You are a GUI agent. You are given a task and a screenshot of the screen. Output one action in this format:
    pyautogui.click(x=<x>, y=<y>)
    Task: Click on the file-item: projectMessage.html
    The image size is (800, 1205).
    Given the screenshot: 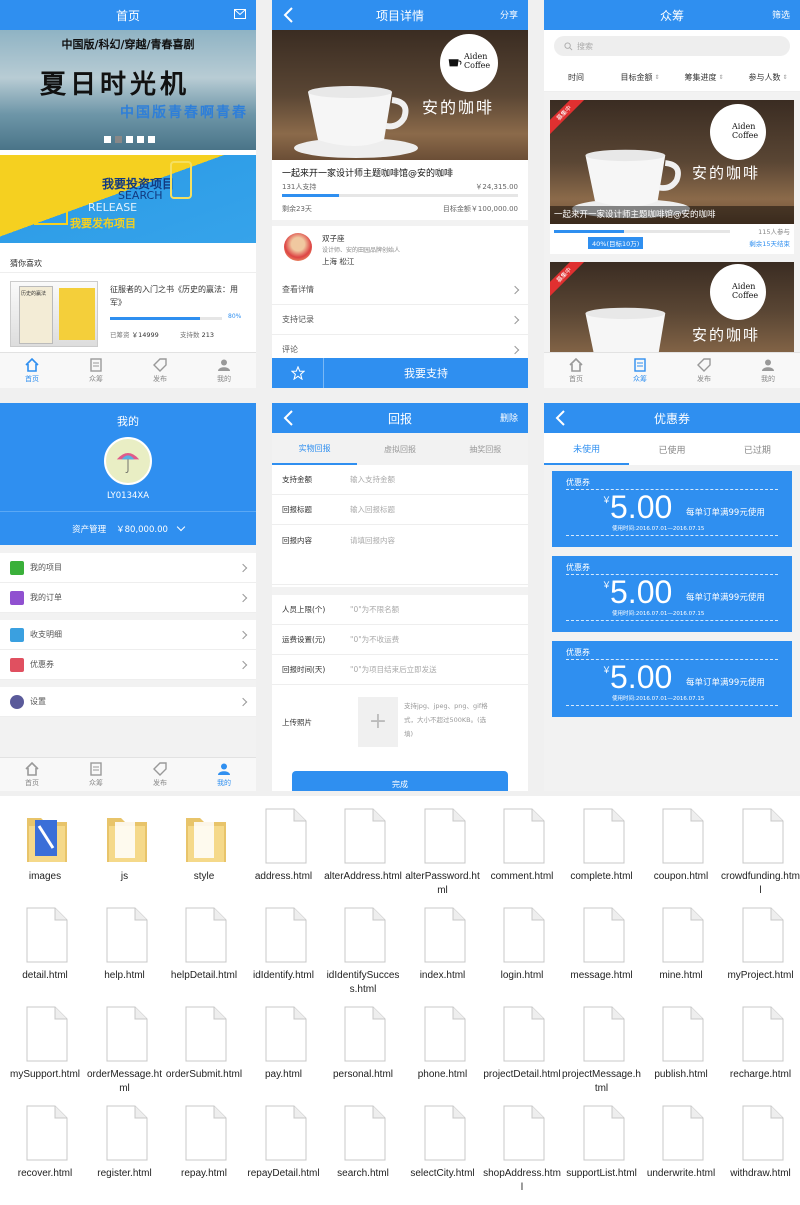 What is the action you would take?
    pyautogui.click(x=602, y=1047)
    